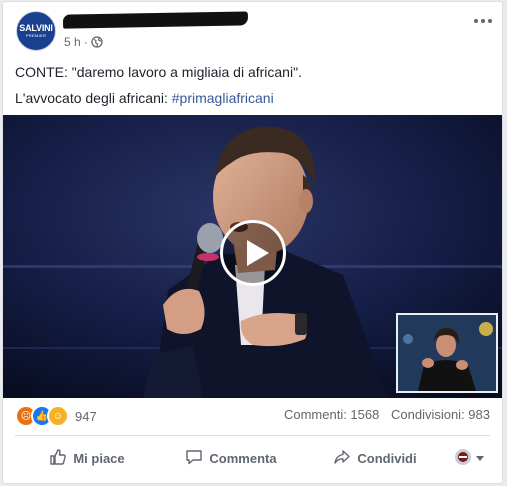  What do you see at coordinates (223, 98) in the screenshot?
I see `hashtag-link: #primagliafricani` at bounding box center [223, 98].